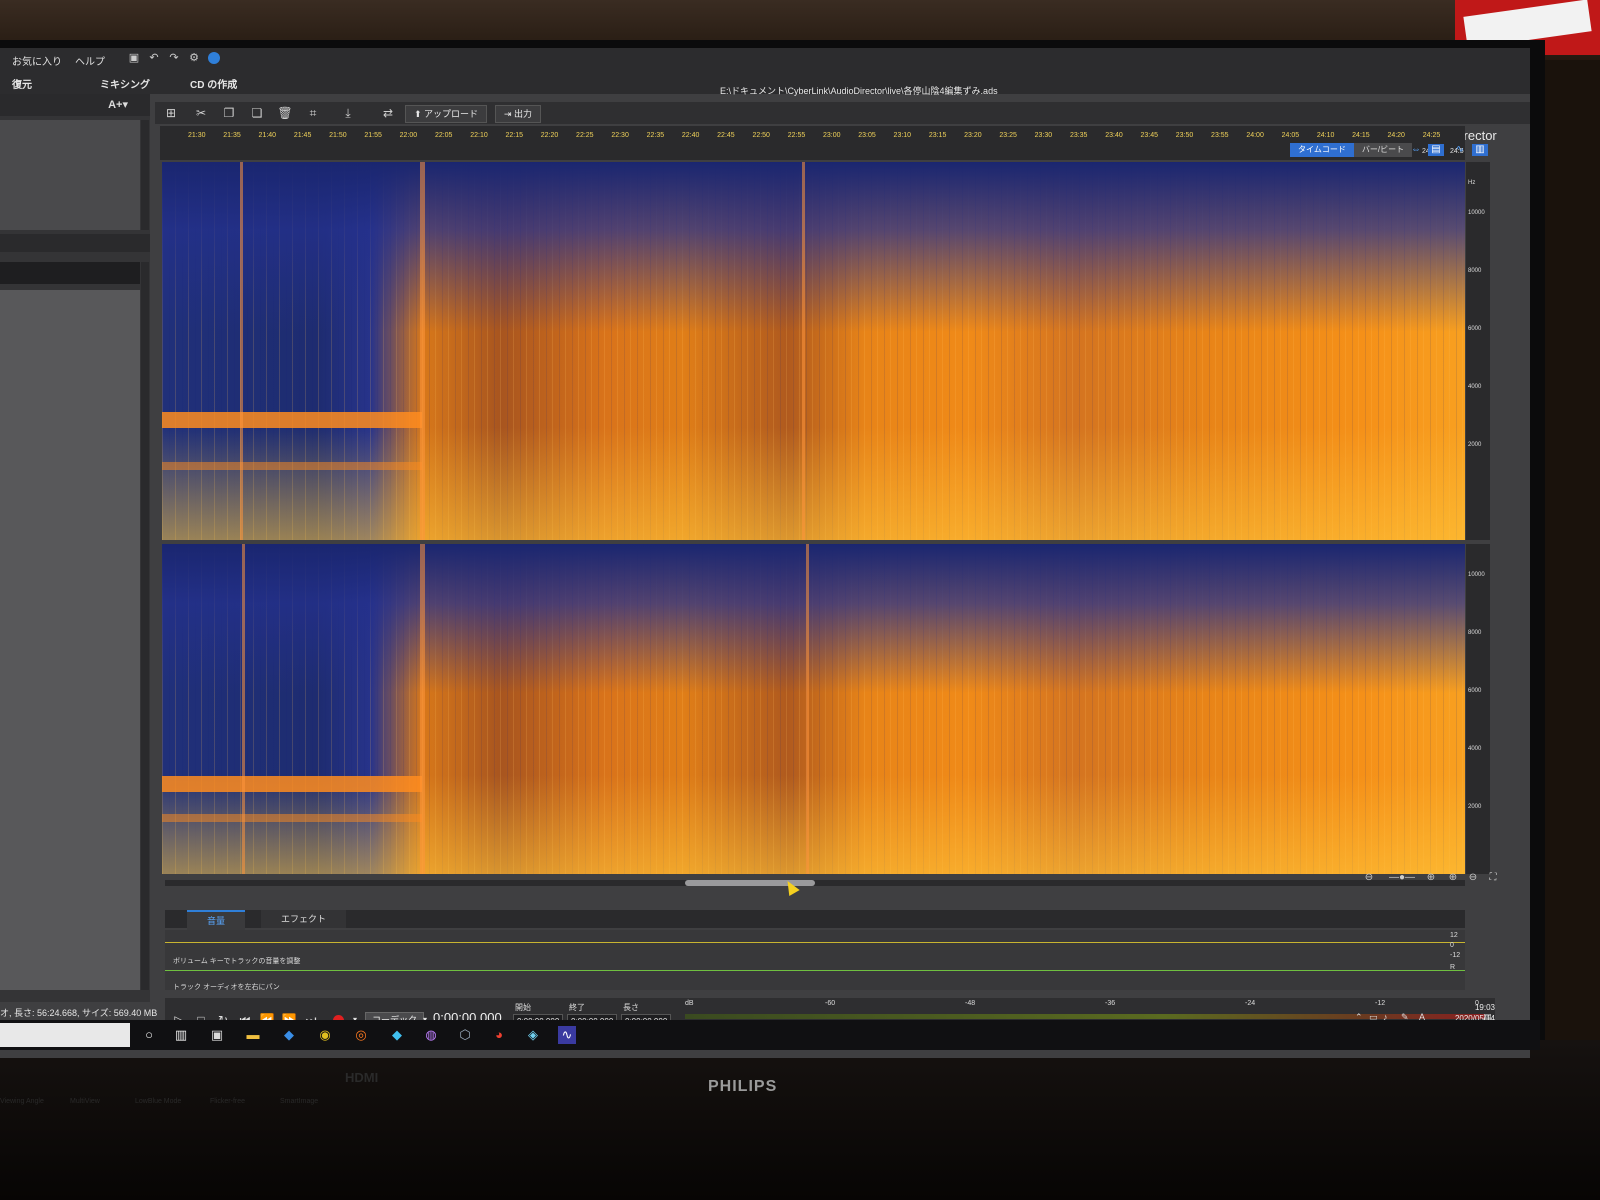 The height and width of the screenshot is (1200, 1600). Describe the element at coordinates (125, 83) in the screenshot. I see `tab-mixing: ミキシング` at that location.